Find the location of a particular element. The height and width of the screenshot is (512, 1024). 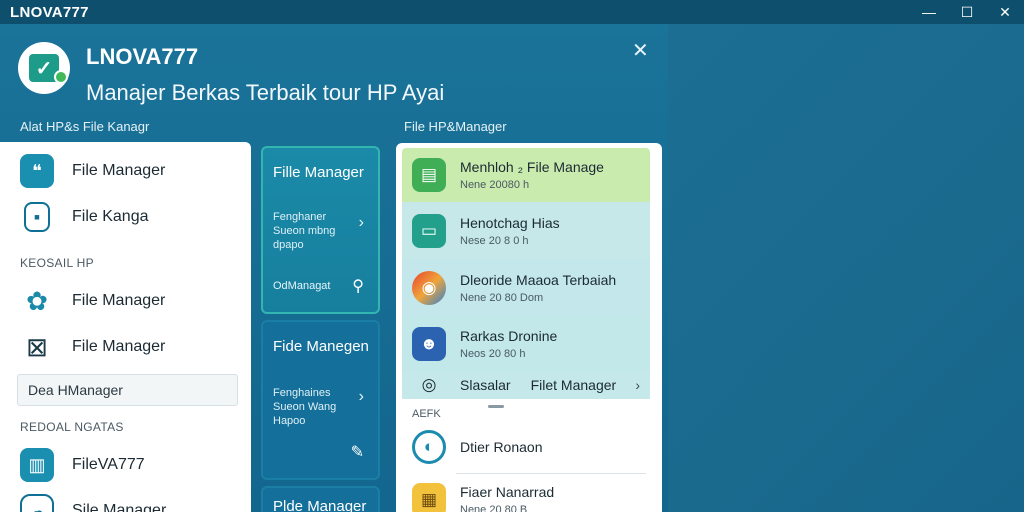

list-item-file-manager-2: ✿ File Manager is located at coordinates (92, 301).